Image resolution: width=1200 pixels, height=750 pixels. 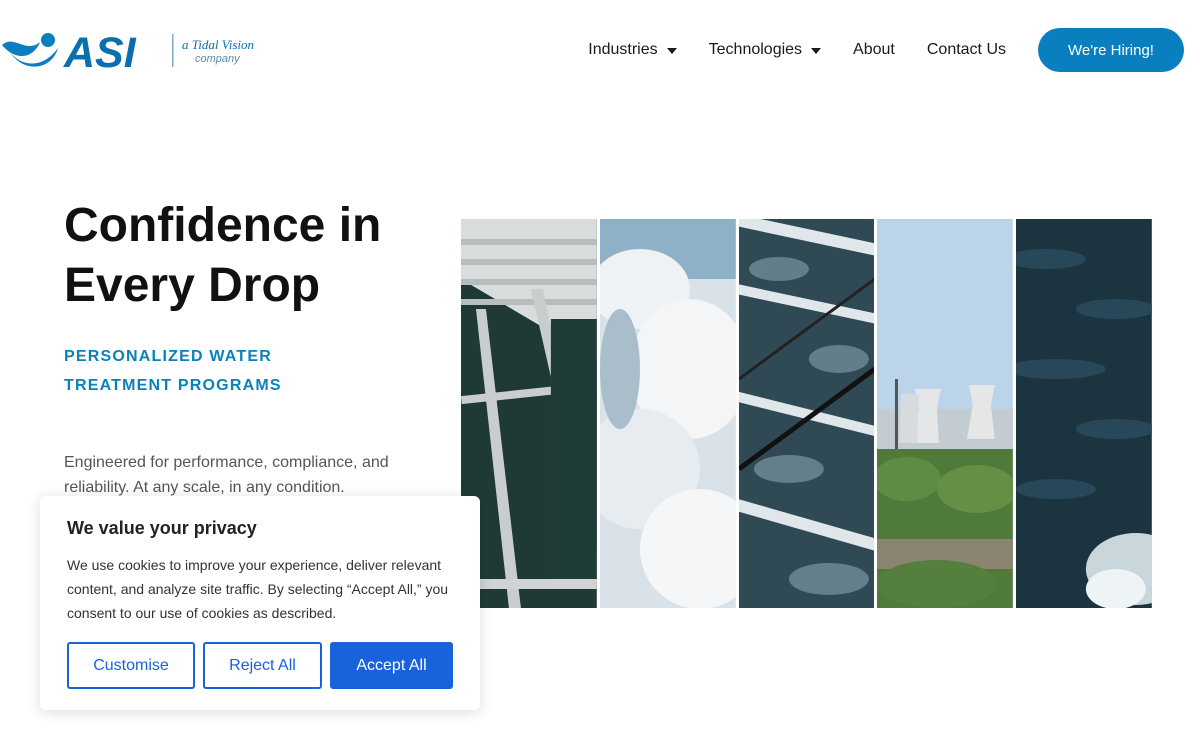 What do you see at coordinates (755, 49) in the screenshot?
I see `nav-technologies-label: Technologies` at bounding box center [755, 49].